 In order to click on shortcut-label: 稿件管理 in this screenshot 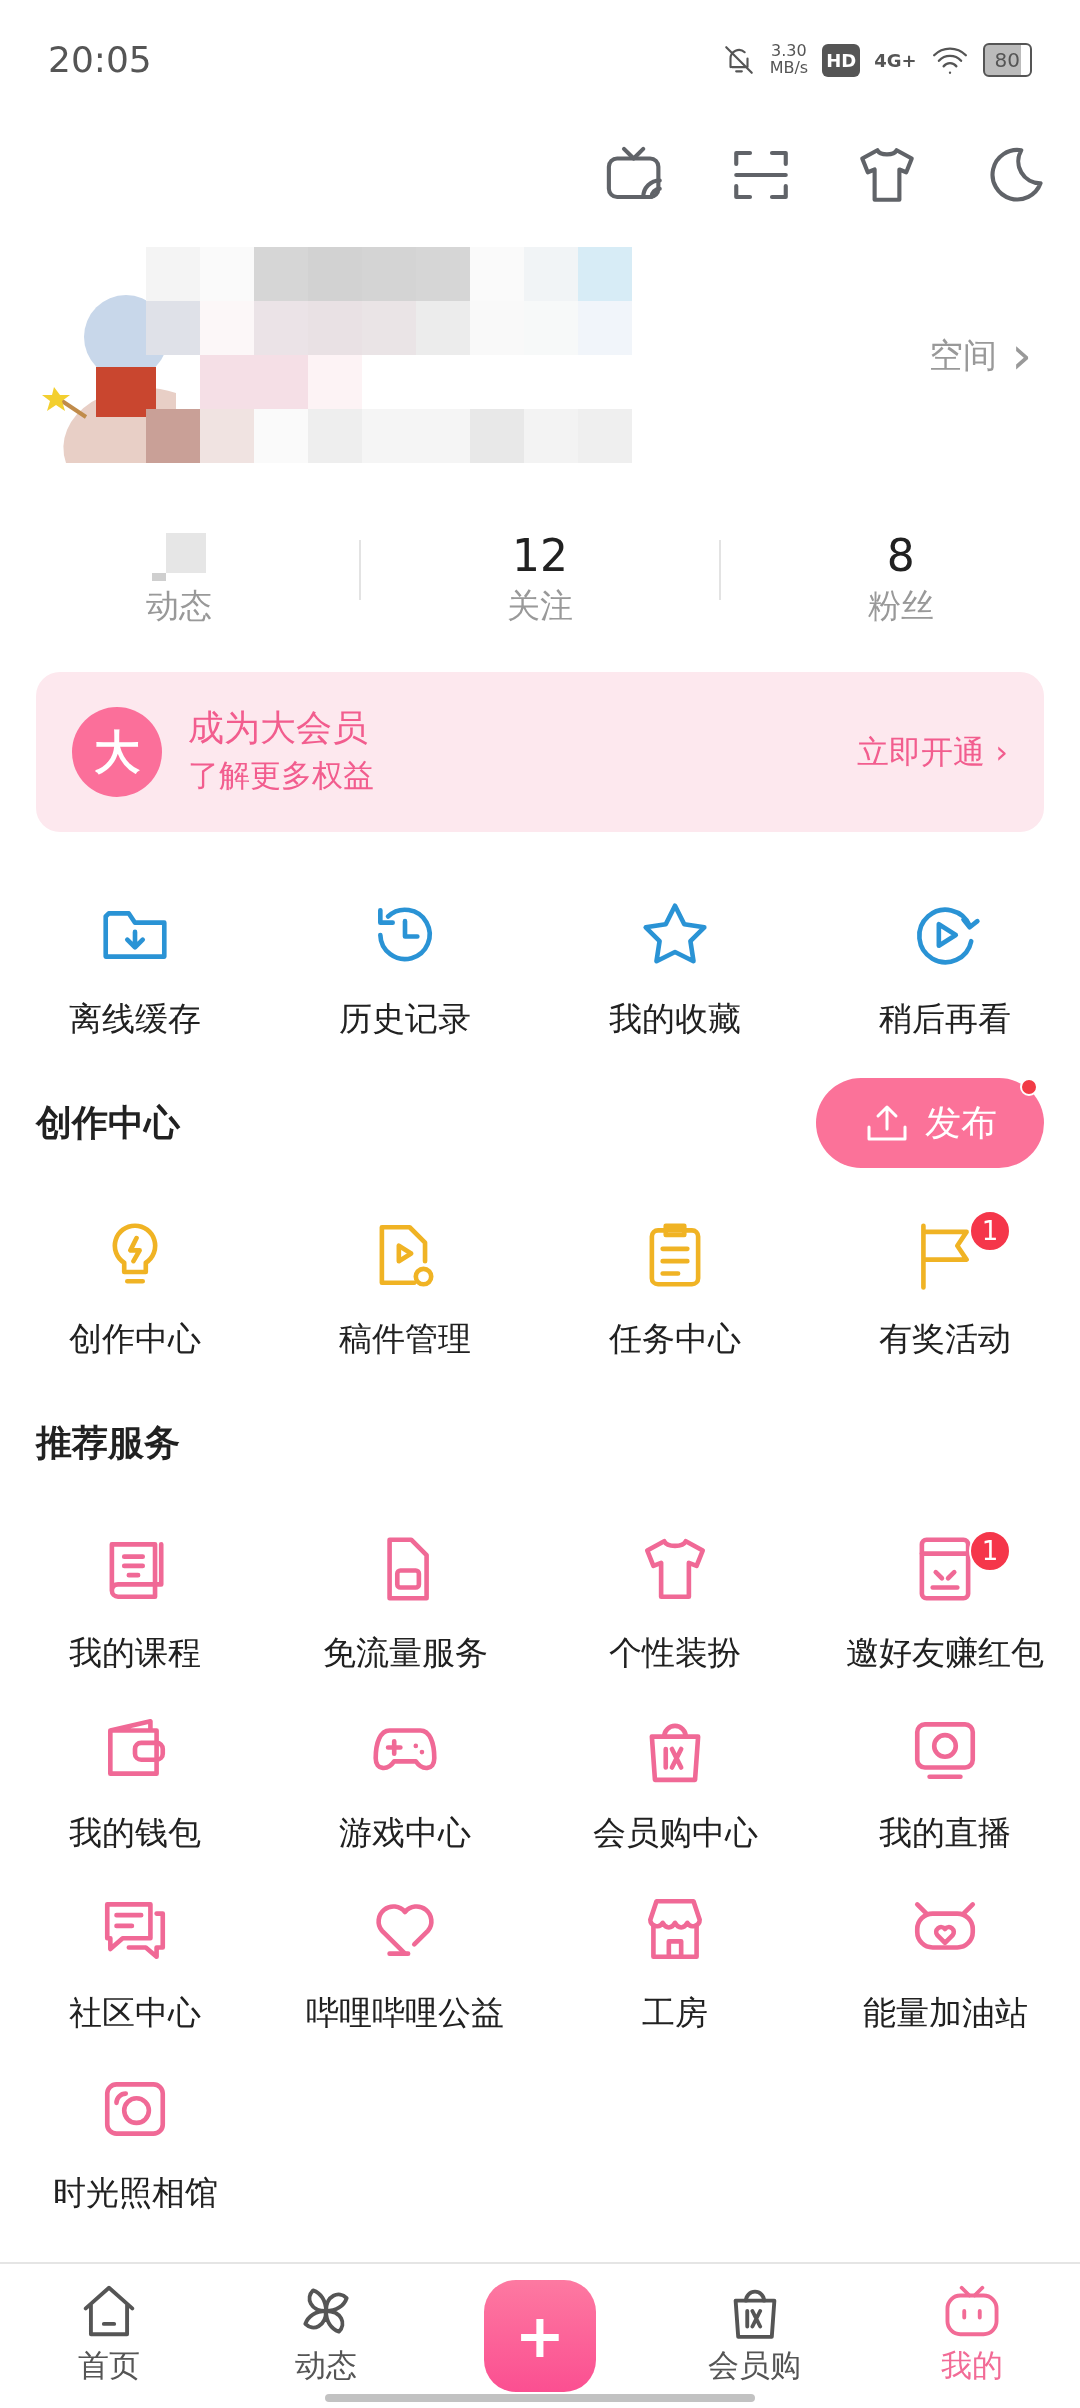, I will do `click(405, 1339)`.